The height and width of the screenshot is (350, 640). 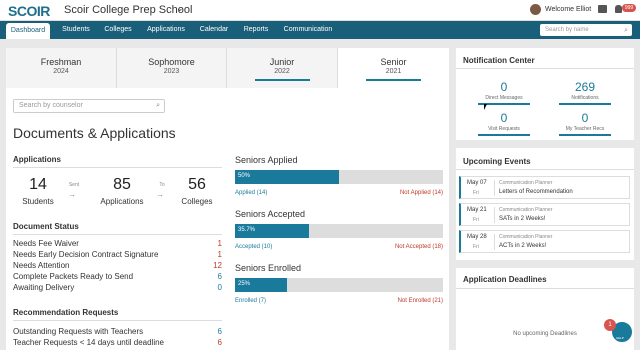 What do you see at coordinates (122, 201) in the screenshot?
I see `applications-label: Applications` at bounding box center [122, 201].